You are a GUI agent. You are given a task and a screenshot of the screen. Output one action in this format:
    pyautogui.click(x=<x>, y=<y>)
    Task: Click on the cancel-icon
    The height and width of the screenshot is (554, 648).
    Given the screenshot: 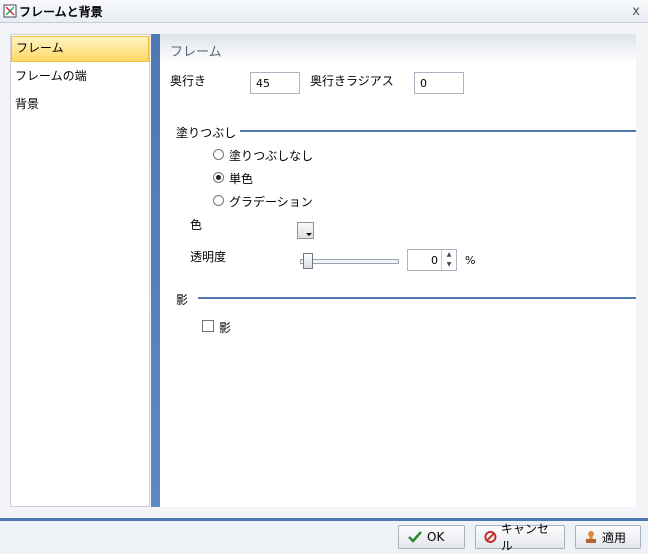 What is the action you would take?
    pyautogui.click(x=490, y=537)
    